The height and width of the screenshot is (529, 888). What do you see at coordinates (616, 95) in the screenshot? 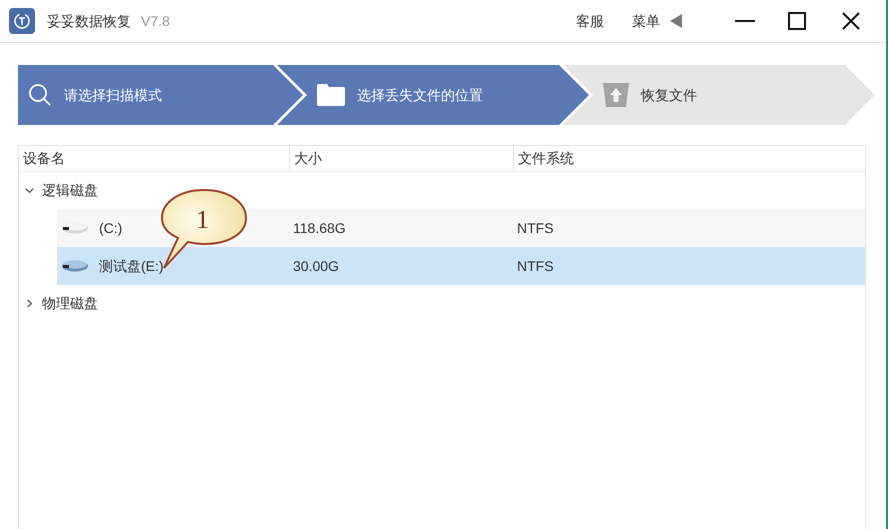
I see `upload-icon` at bounding box center [616, 95].